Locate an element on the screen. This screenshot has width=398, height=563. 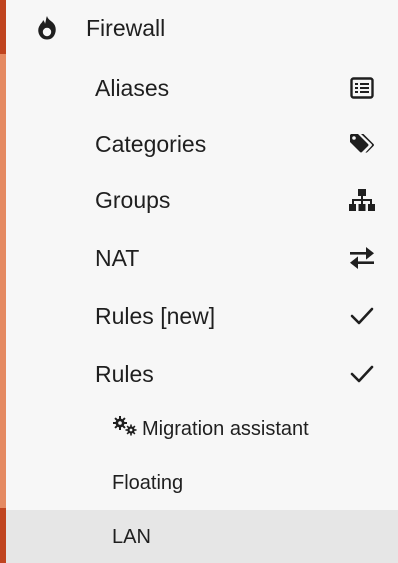
menu-item-label: Rules [new] is located at coordinates (155, 315).